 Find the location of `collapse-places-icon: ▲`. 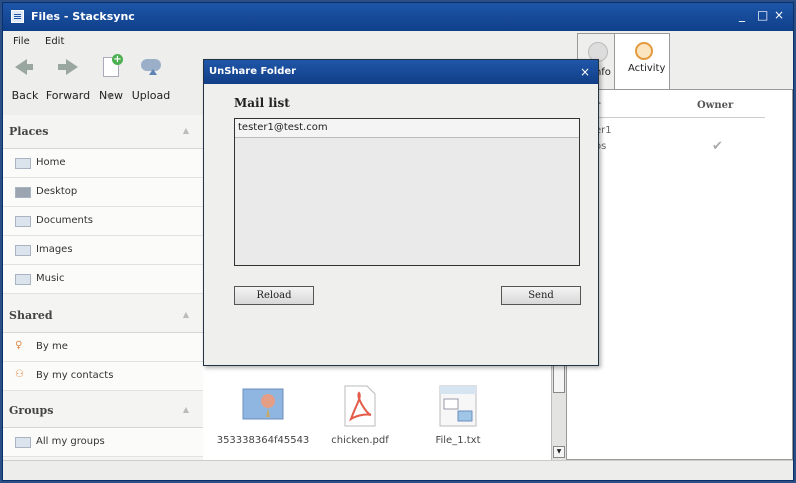

collapse-places-icon: ▲ is located at coordinates (186, 130).